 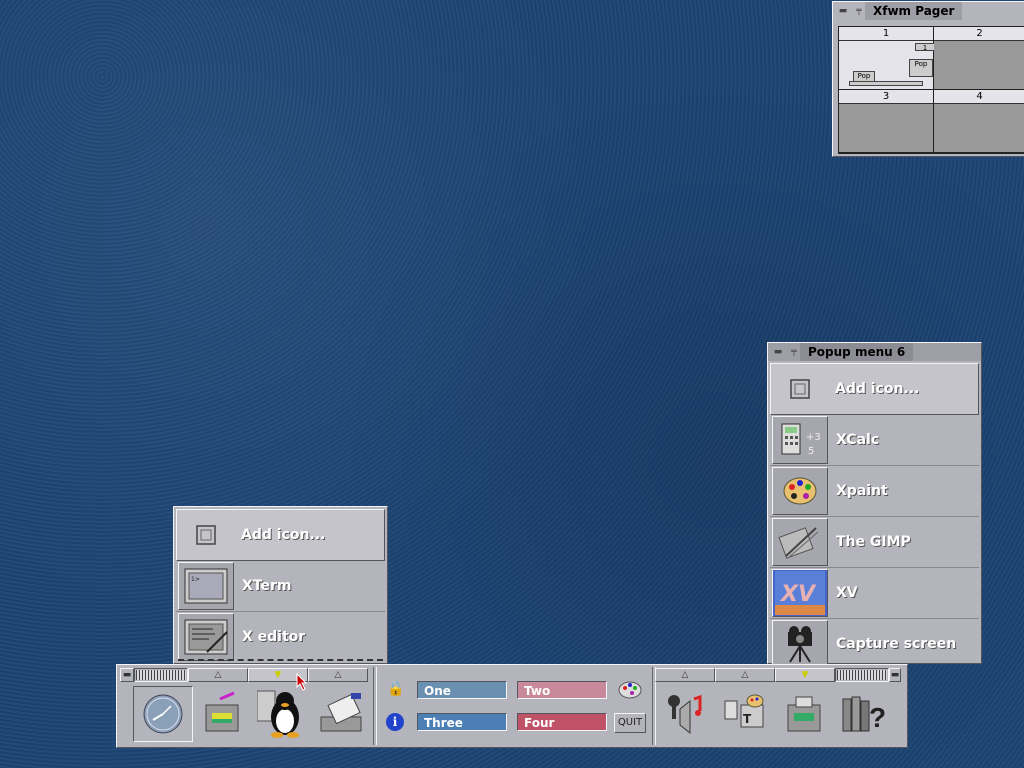 What do you see at coordinates (274, 637) in the screenshot?
I see `menu-item-label: X editor` at bounding box center [274, 637].